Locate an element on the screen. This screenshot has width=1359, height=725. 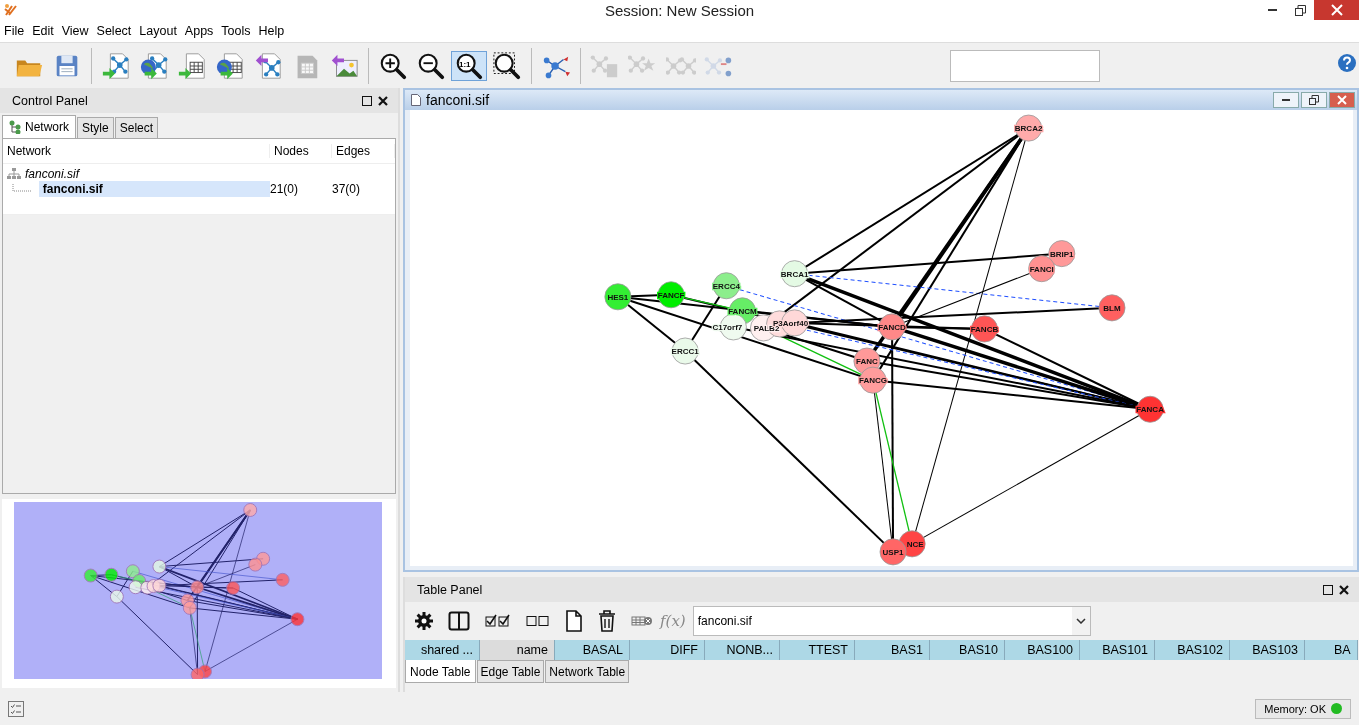
node-label: NCE is located at coordinates (915, 544).